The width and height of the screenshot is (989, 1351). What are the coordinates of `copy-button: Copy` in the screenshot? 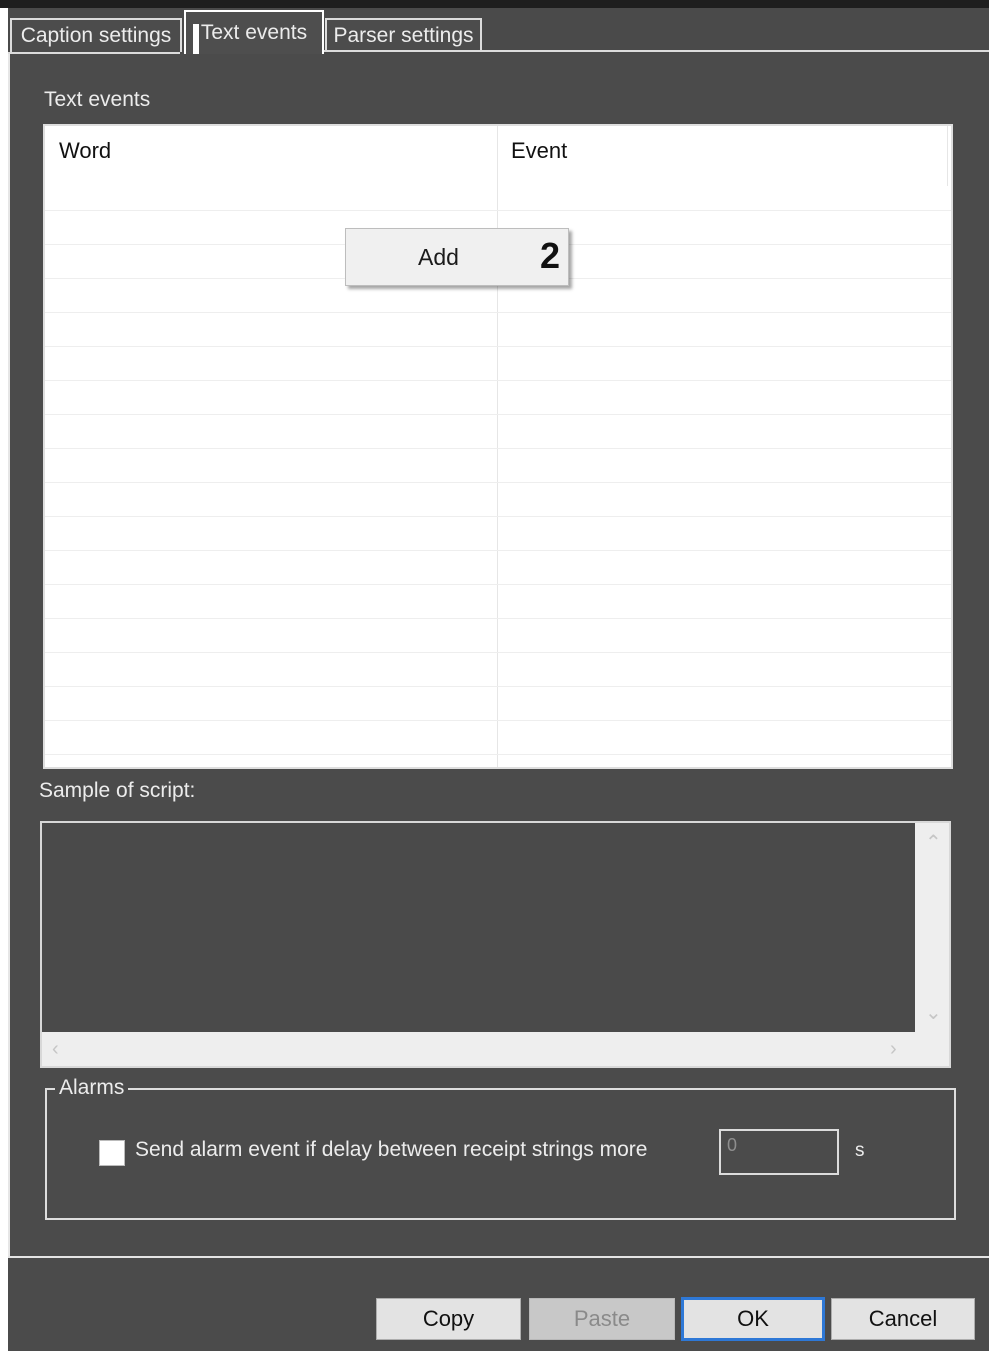 It's located at (448, 1319).